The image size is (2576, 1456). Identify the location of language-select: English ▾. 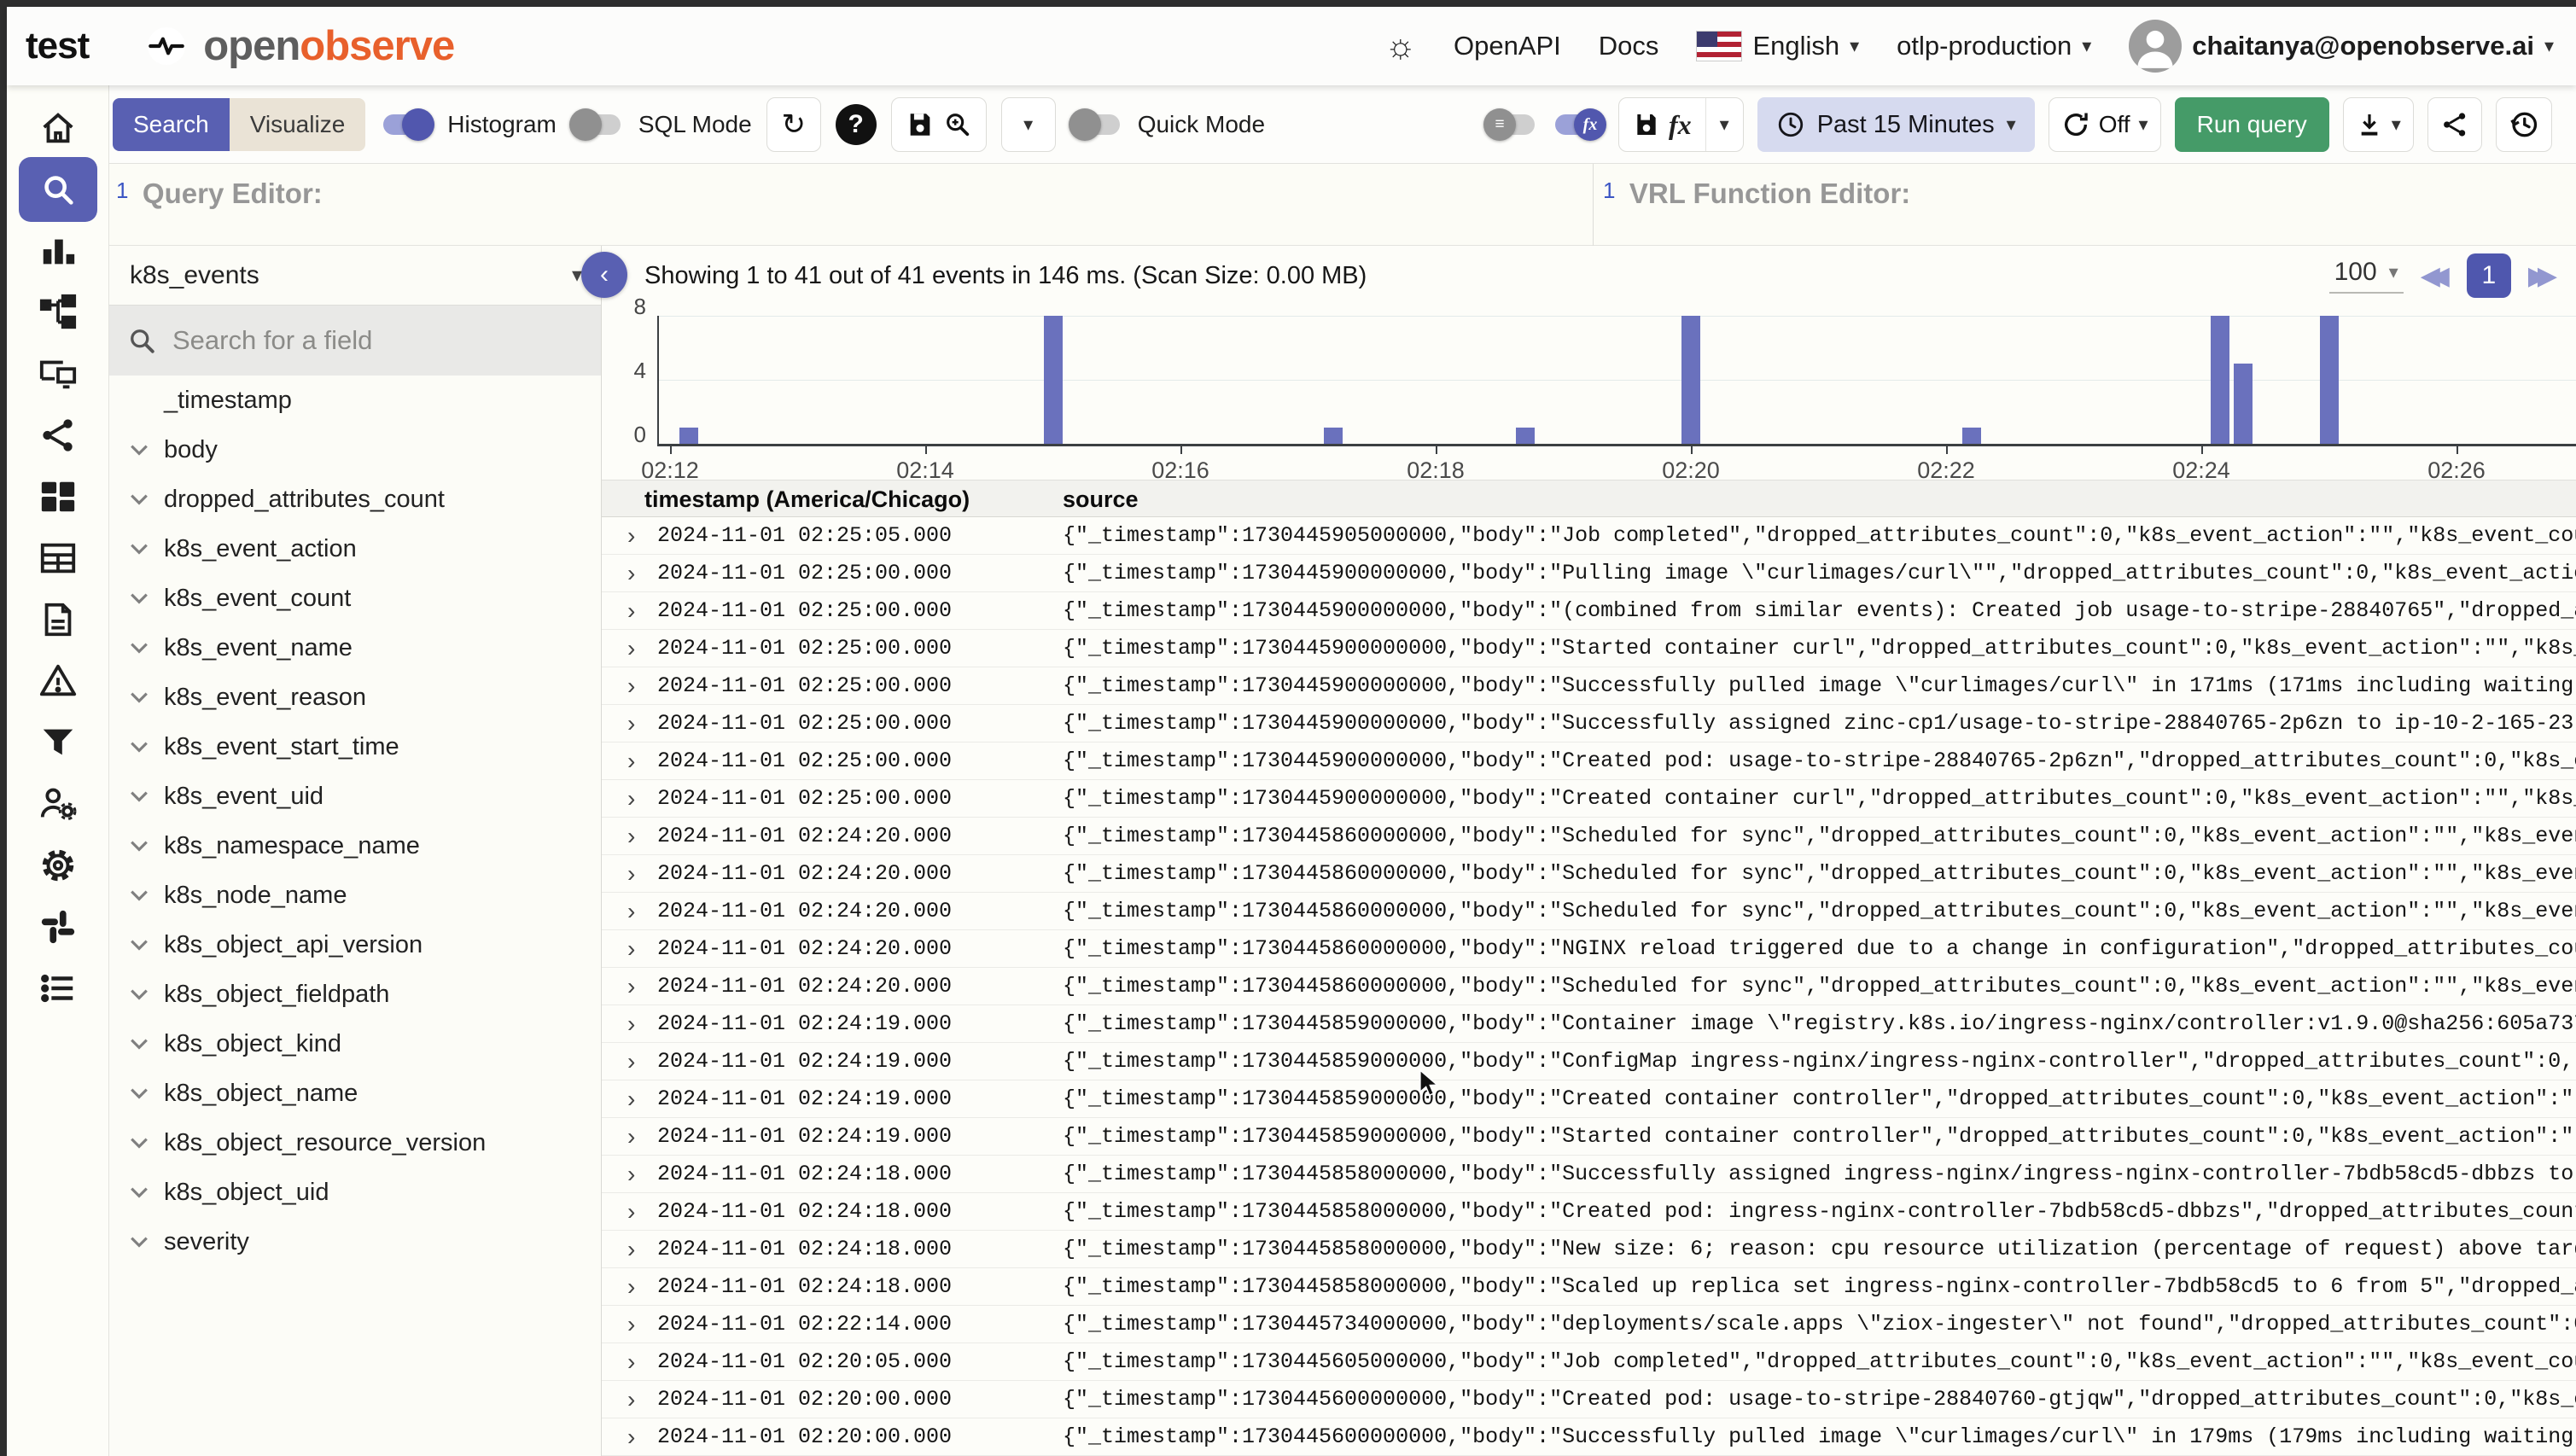
(1777, 46).